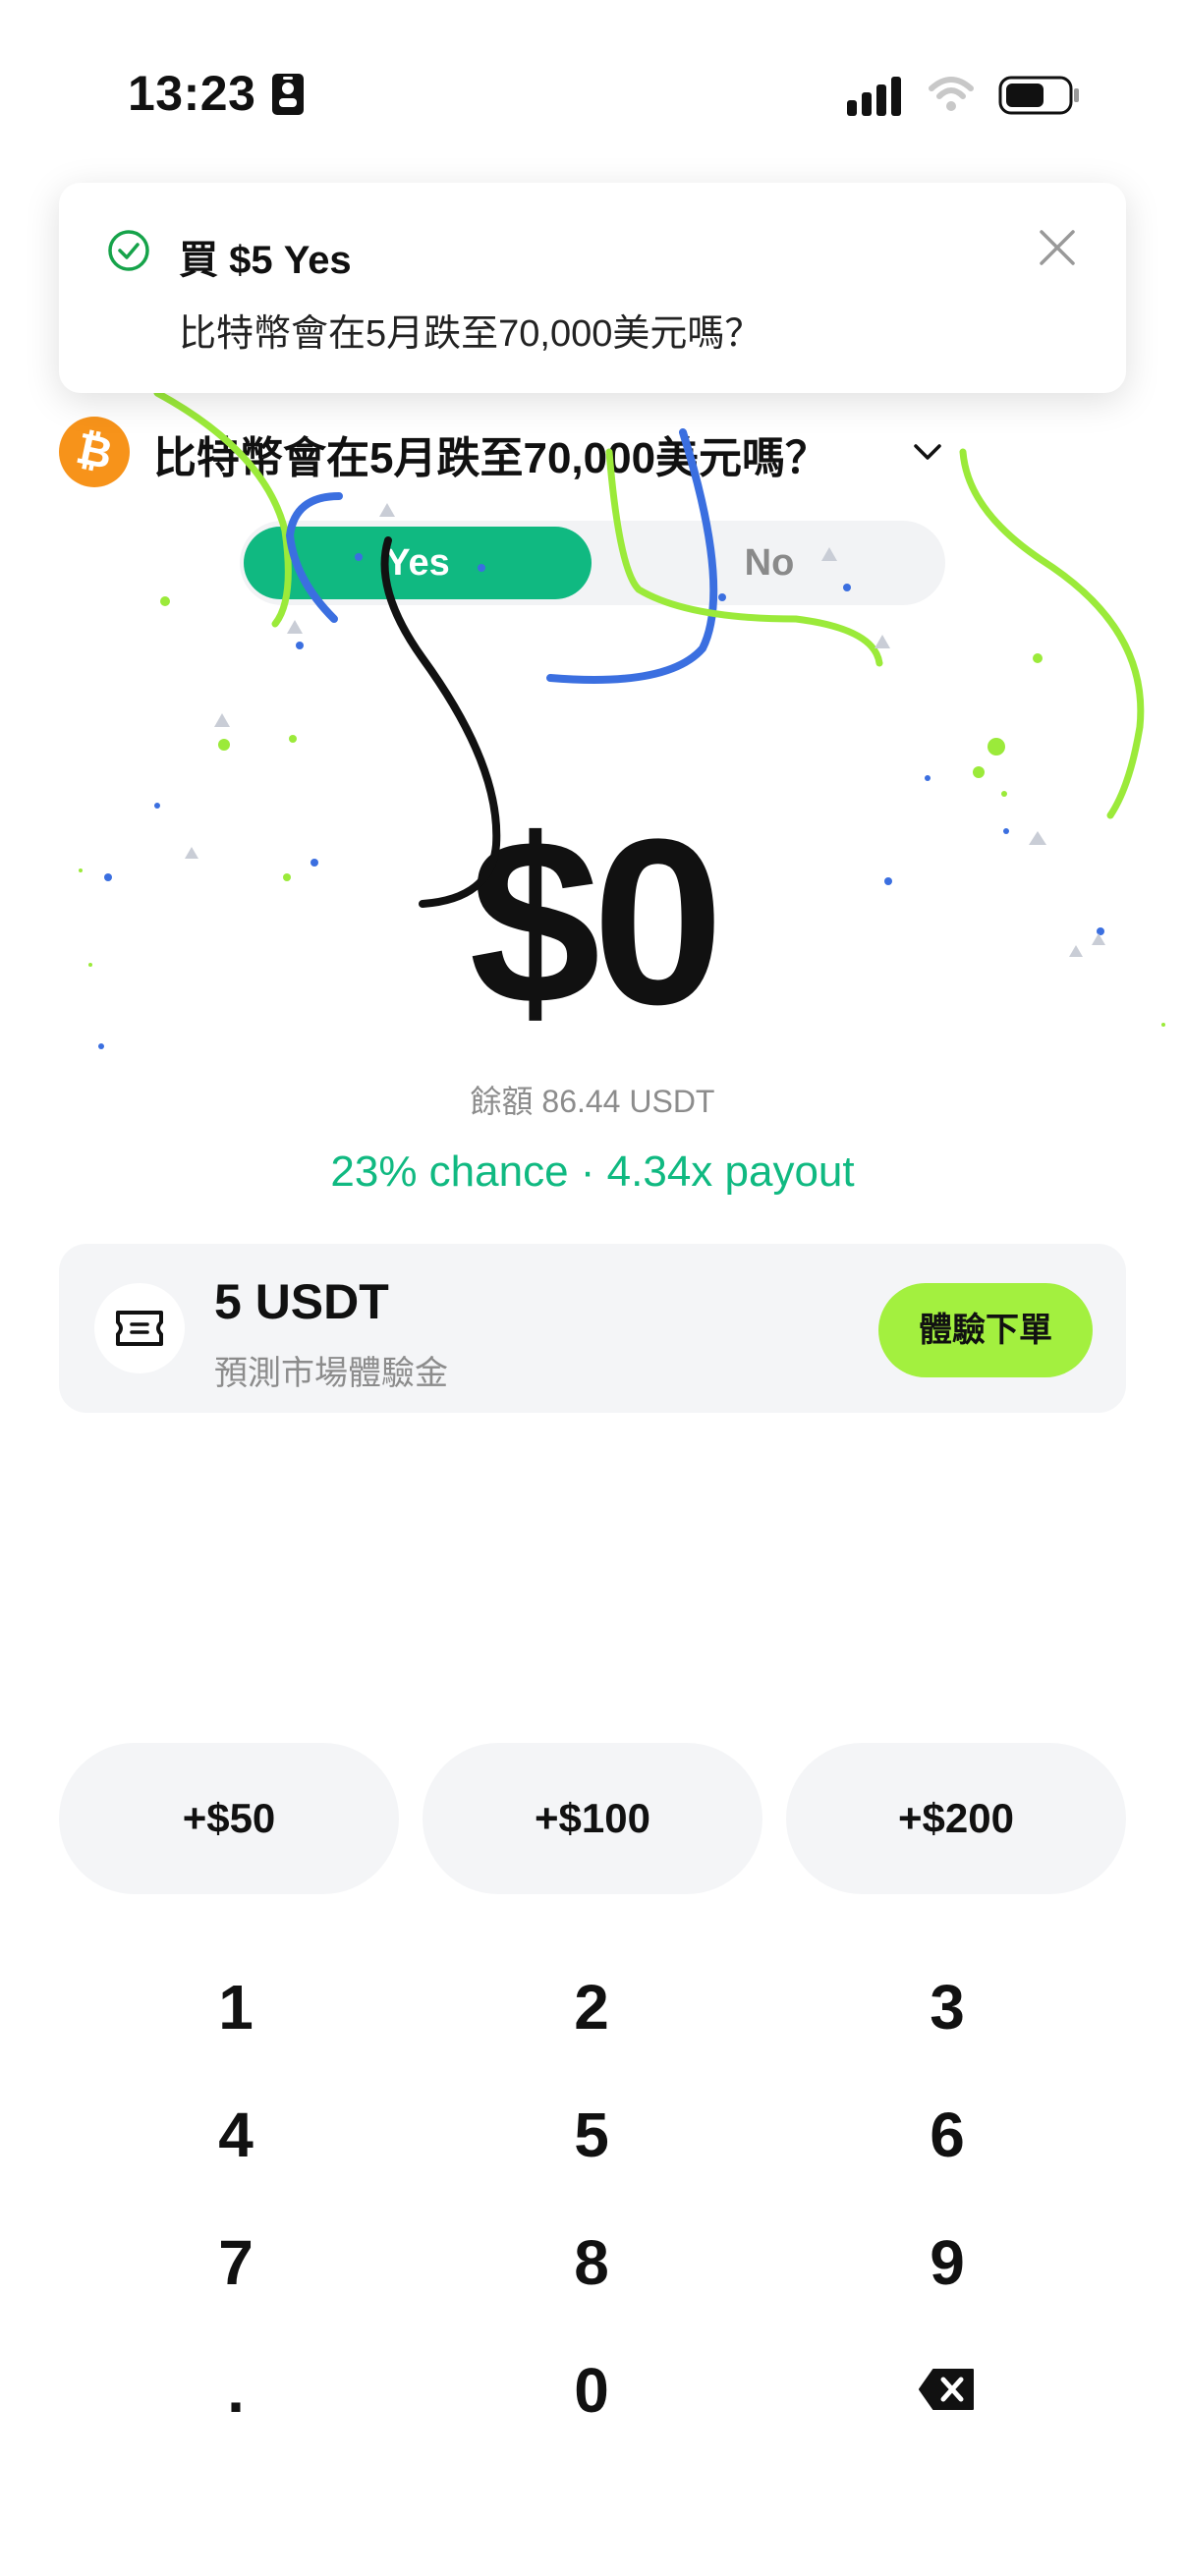 The height and width of the screenshot is (2576, 1185). Describe the element at coordinates (986, 1330) in the screenshot. I see `use-voucher-button: 體驗下單` at that location.